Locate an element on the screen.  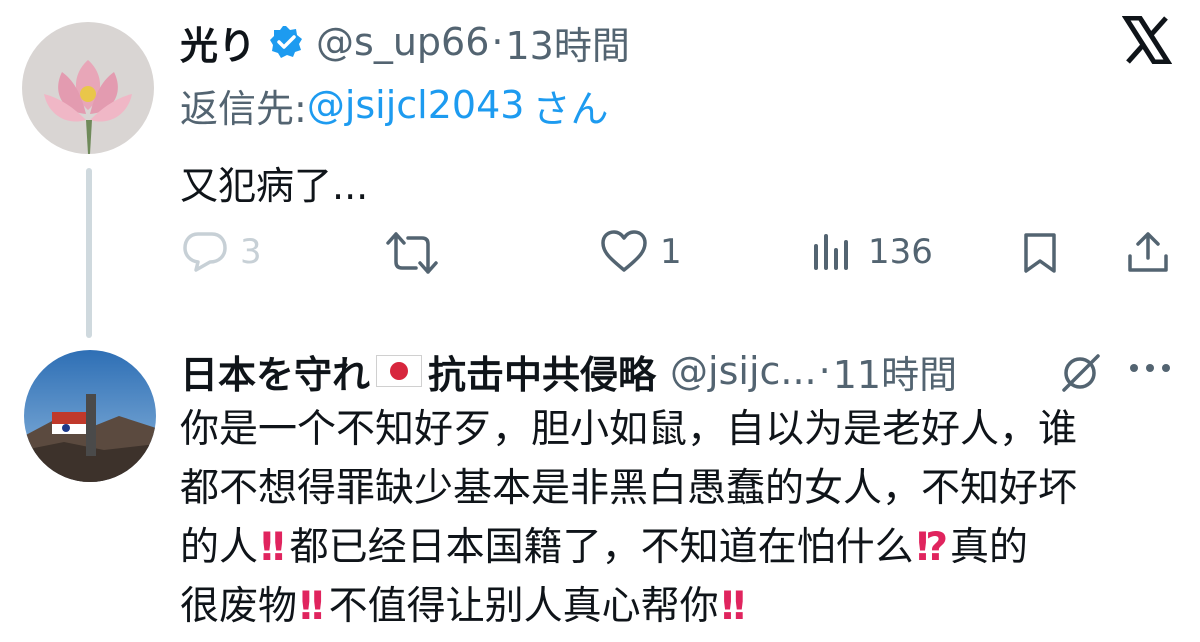
bookmark-icon is located at coordinates (1040, 253).